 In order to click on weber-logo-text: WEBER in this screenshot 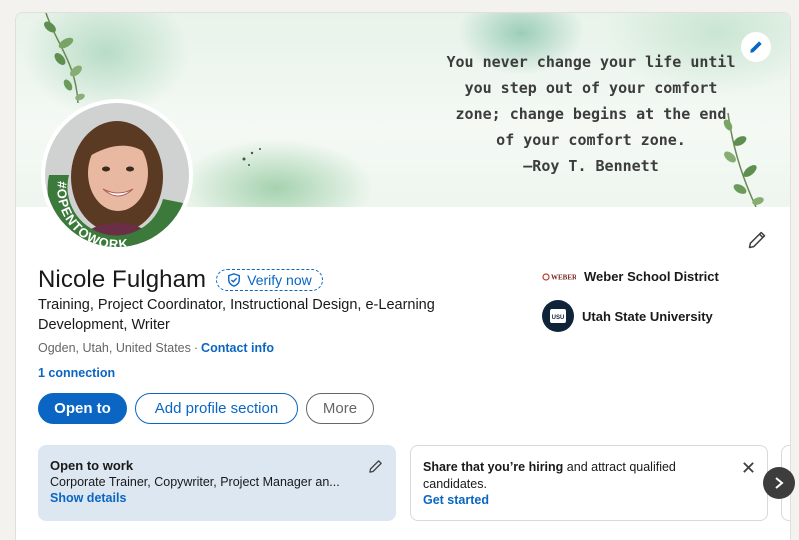, I will do `click(563, 277)`.